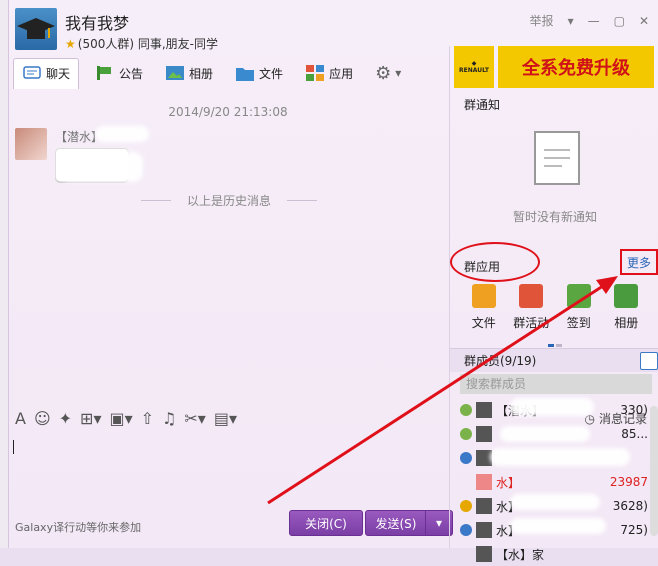  I want to click on group-avatar, so click(36, 29).